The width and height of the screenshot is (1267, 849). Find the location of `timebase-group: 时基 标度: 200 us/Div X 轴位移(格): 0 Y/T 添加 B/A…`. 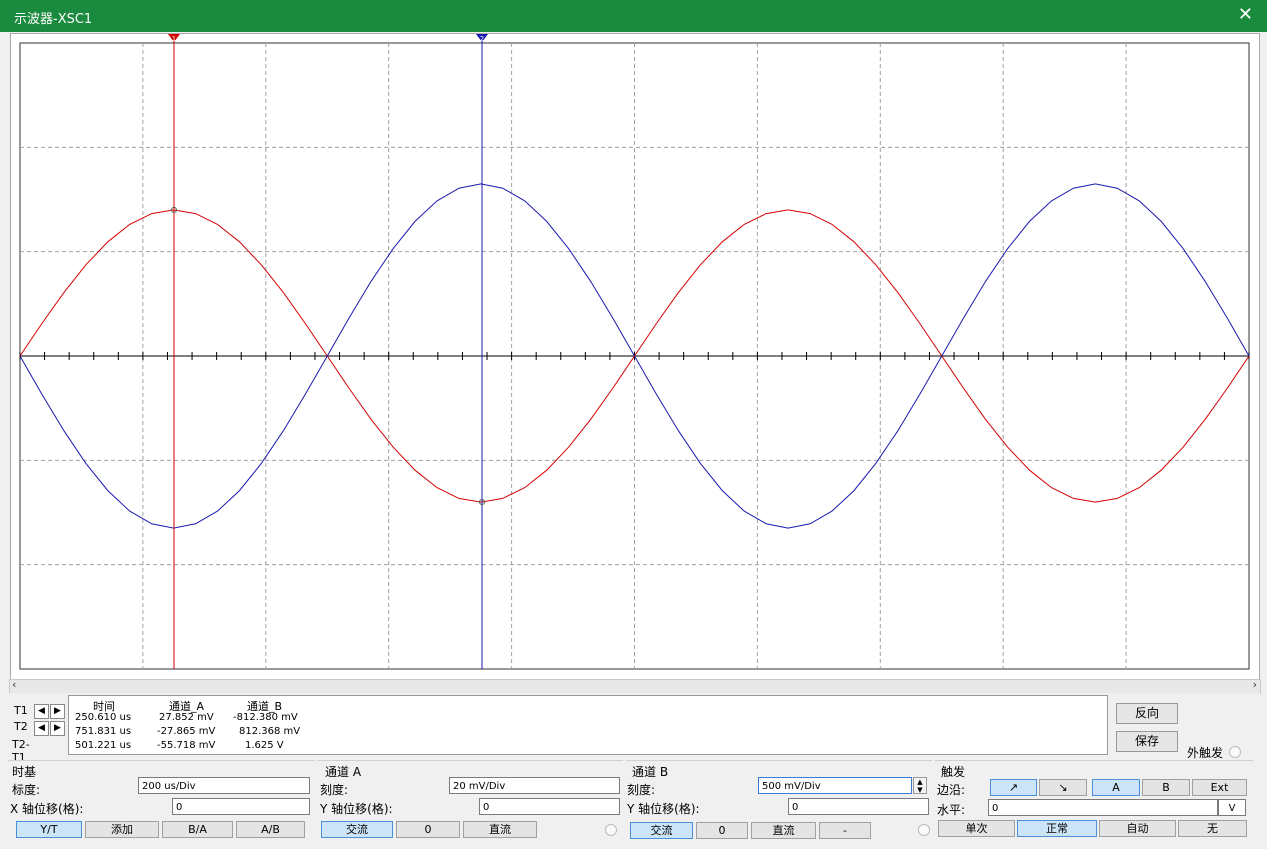

timebase-group: 时基 标度: 200 us/Div X 轴位移(格): 0 Y/T 添加 B/A… is located at coordinates (161, 801).